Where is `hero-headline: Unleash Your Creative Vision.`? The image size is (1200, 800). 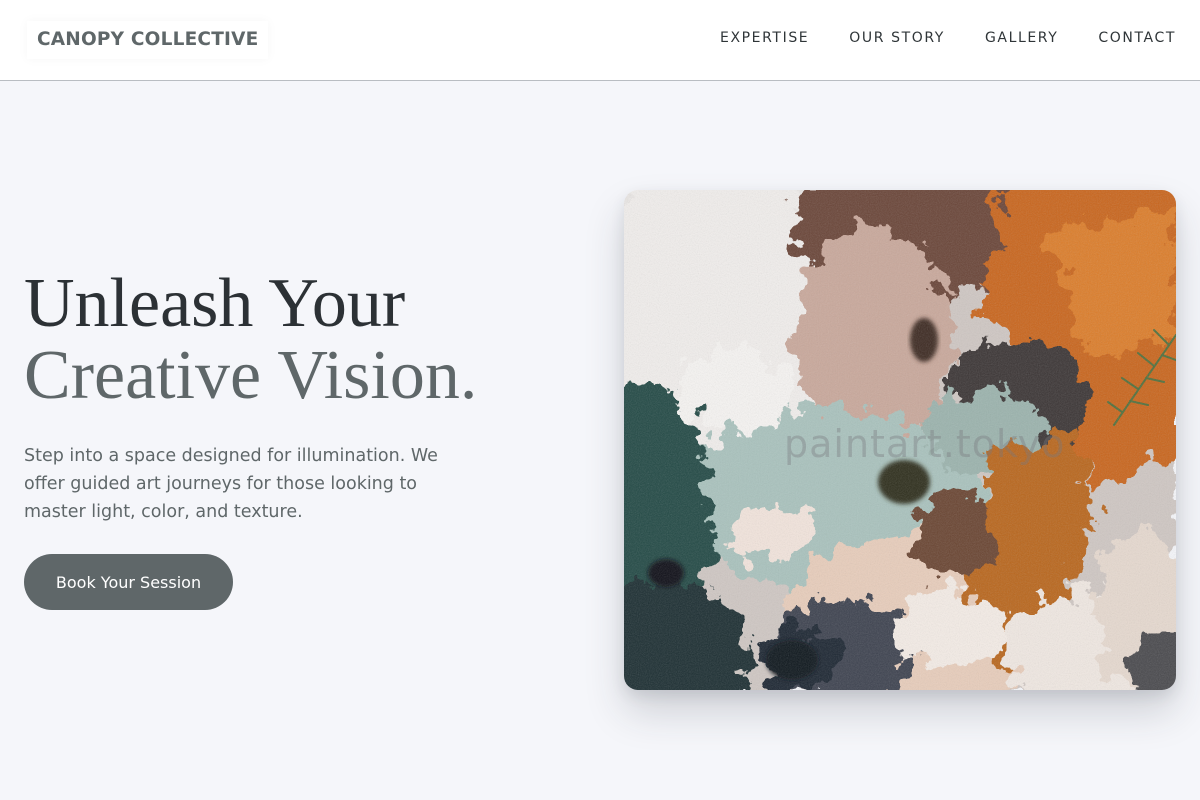
hero-headline: Unleash Your Creative Vision. is located at coordinates (284, 340).